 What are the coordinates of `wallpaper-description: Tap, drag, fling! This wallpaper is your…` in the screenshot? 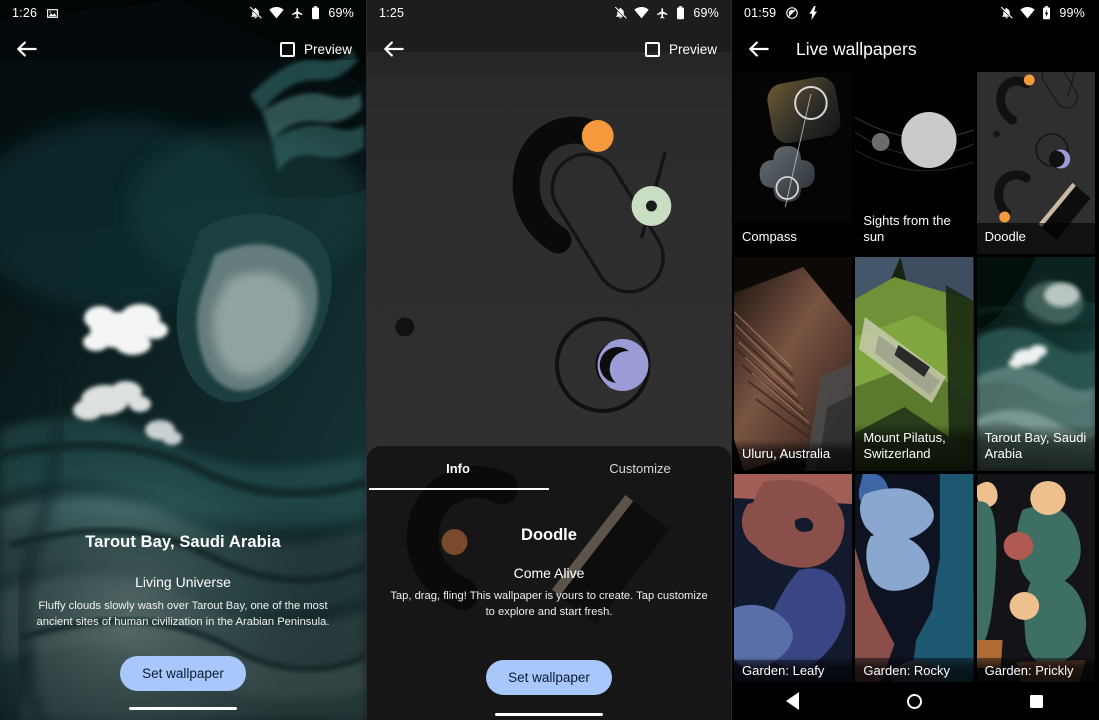 It's located at (549, 604).